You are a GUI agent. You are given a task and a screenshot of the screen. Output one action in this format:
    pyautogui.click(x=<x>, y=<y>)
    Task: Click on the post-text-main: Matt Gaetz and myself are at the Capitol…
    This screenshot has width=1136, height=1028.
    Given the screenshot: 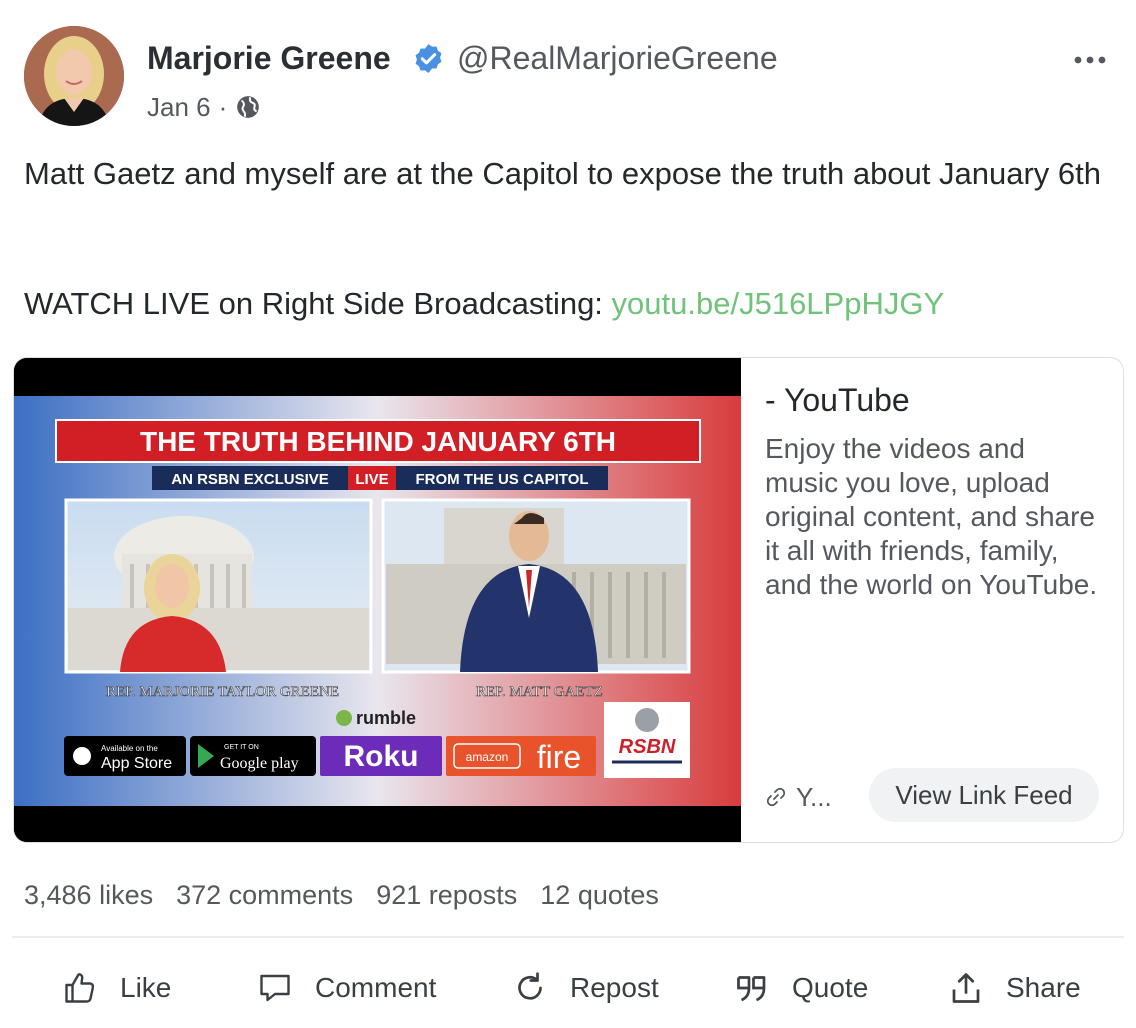 What is the action you would take?
    pyautogui.click(x=563, y=173)
    